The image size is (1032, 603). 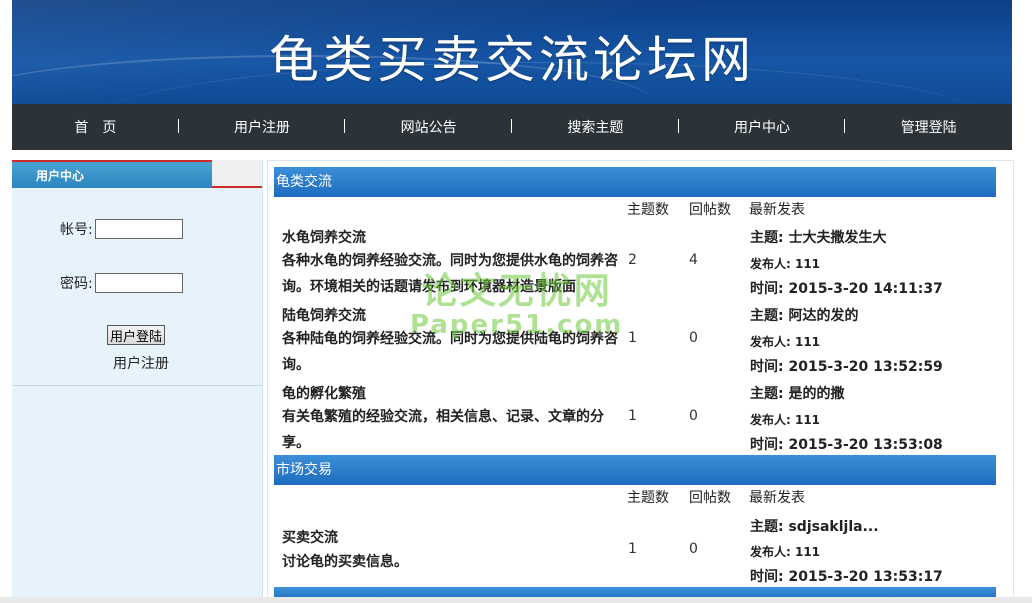 What do you see at coordinates (428, 127) in the screenshot?
I see `nav-announcements: 网站公告` at bounding box center [428, 127].